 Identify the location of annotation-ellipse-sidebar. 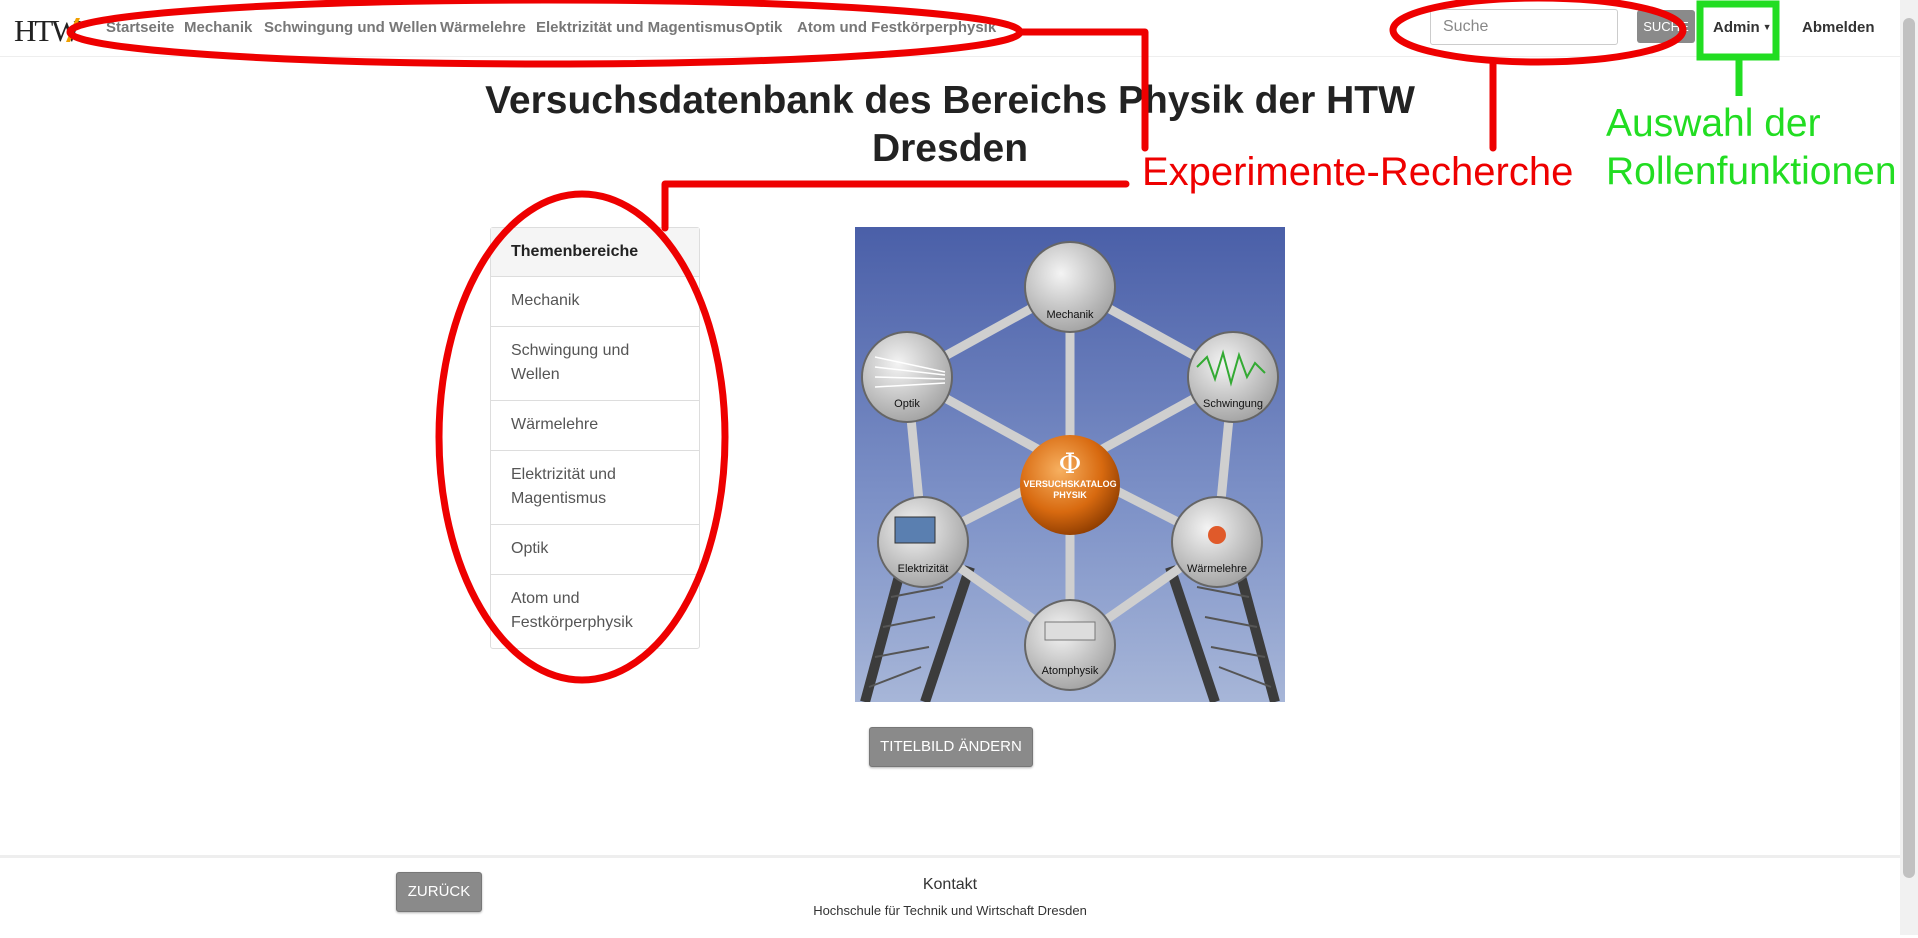
(582, 437).